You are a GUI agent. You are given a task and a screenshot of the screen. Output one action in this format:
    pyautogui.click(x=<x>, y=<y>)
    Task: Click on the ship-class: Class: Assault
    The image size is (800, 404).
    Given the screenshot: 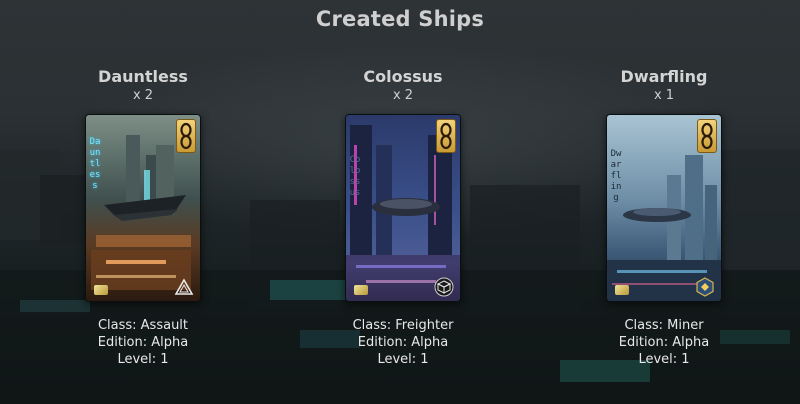 What is the action you would take?
    pyautogui.click(x=143, y=325)
    